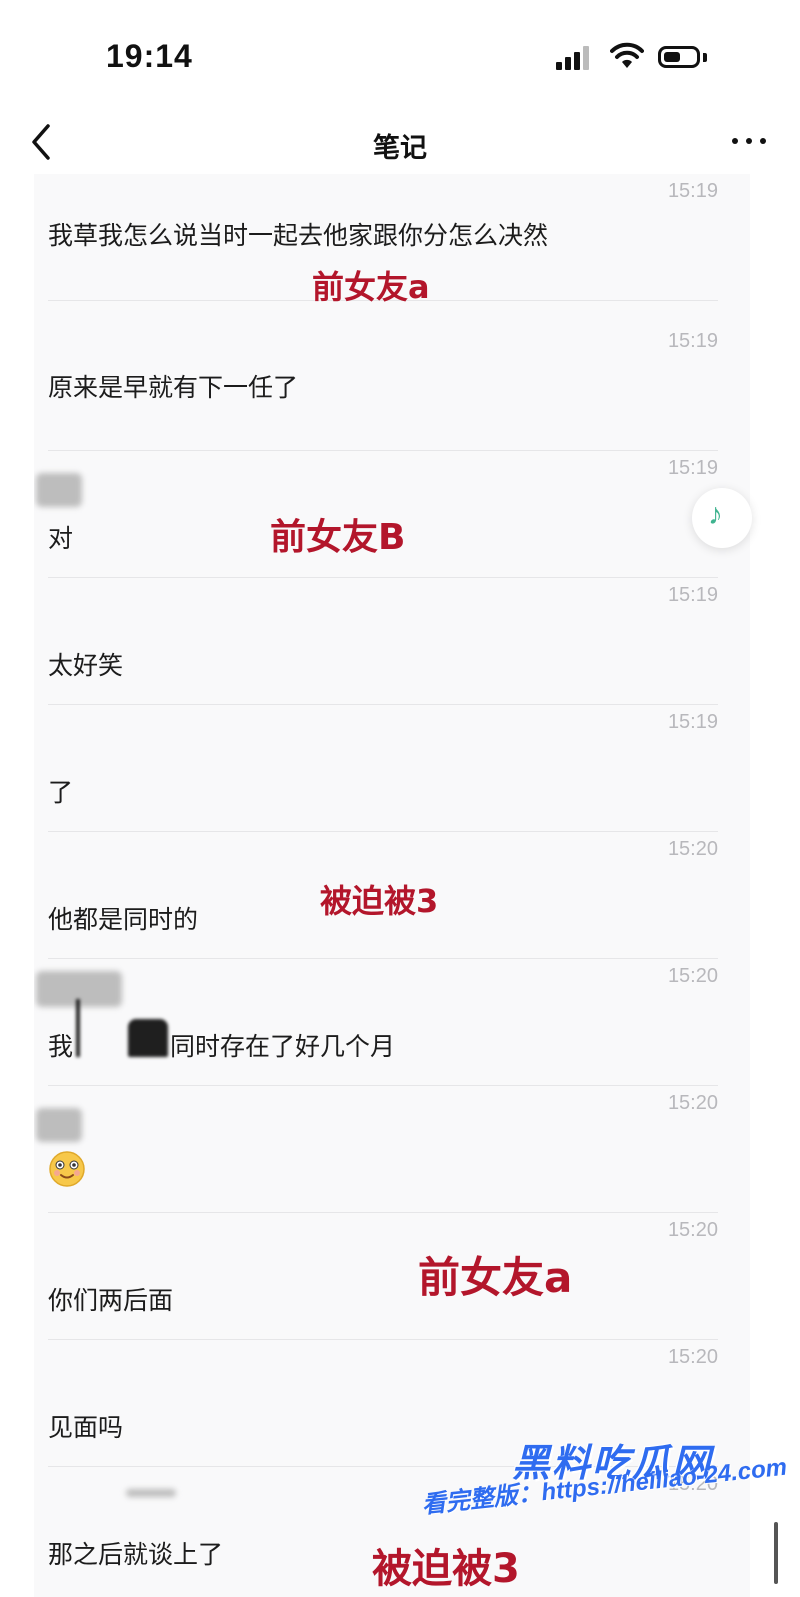 This screenshot has height=1597, width=800. I want to click on nav-bar: 笔记, so click(400, 142).